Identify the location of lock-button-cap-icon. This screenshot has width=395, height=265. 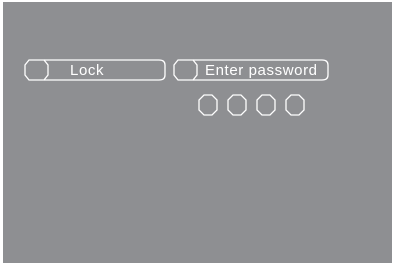
(36, 70).